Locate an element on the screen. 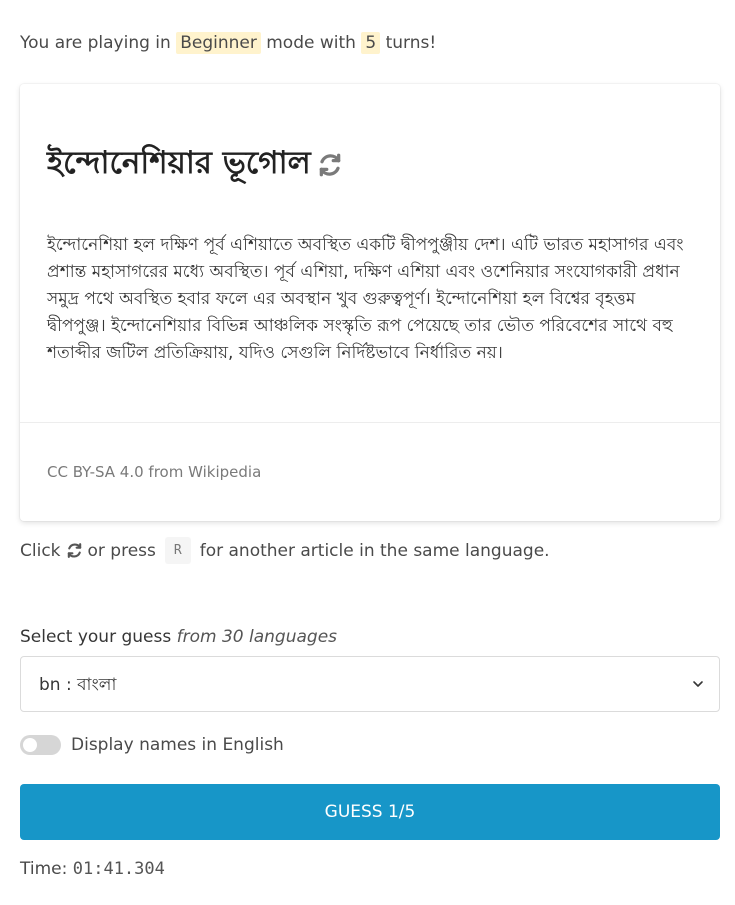 This screenshot has width=735, height=905. timer-value: 01:41.304 is located at coordinates (118, 869).